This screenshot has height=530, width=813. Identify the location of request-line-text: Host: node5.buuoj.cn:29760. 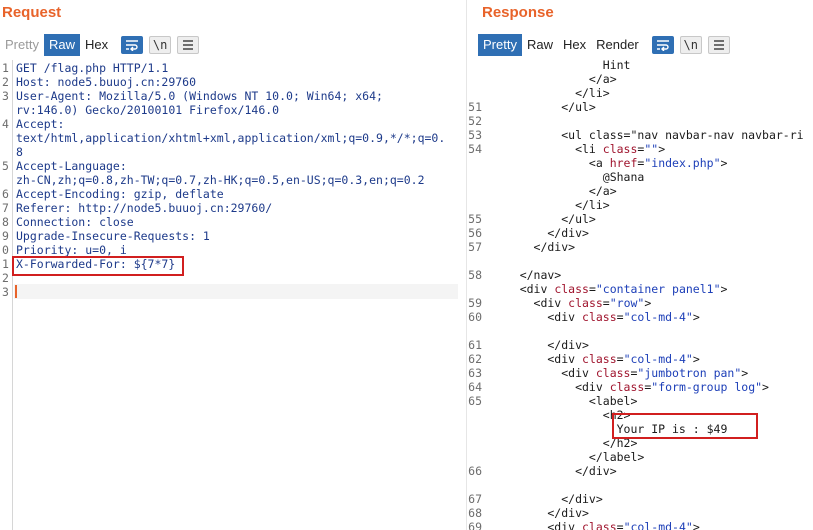
(106, 82).